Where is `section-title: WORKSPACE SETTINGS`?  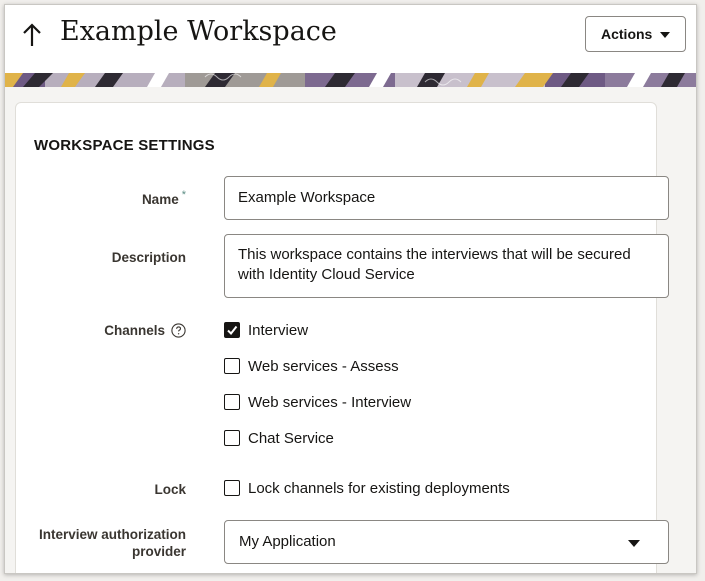 section-title: WORKSPACE SETTINGS is located at coordinates (124, 145).